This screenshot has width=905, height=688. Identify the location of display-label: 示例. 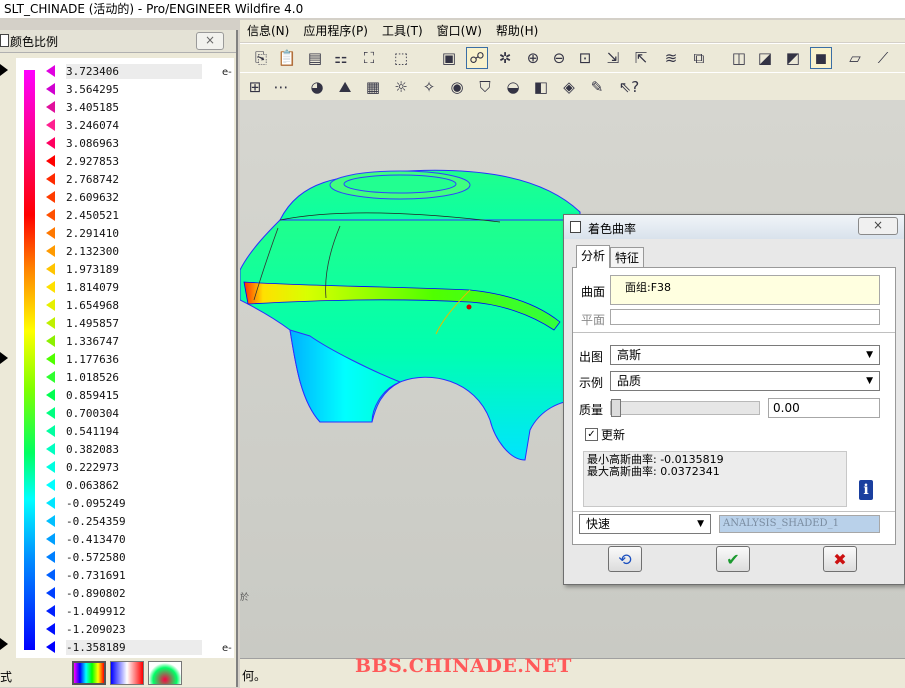
(591, 383).